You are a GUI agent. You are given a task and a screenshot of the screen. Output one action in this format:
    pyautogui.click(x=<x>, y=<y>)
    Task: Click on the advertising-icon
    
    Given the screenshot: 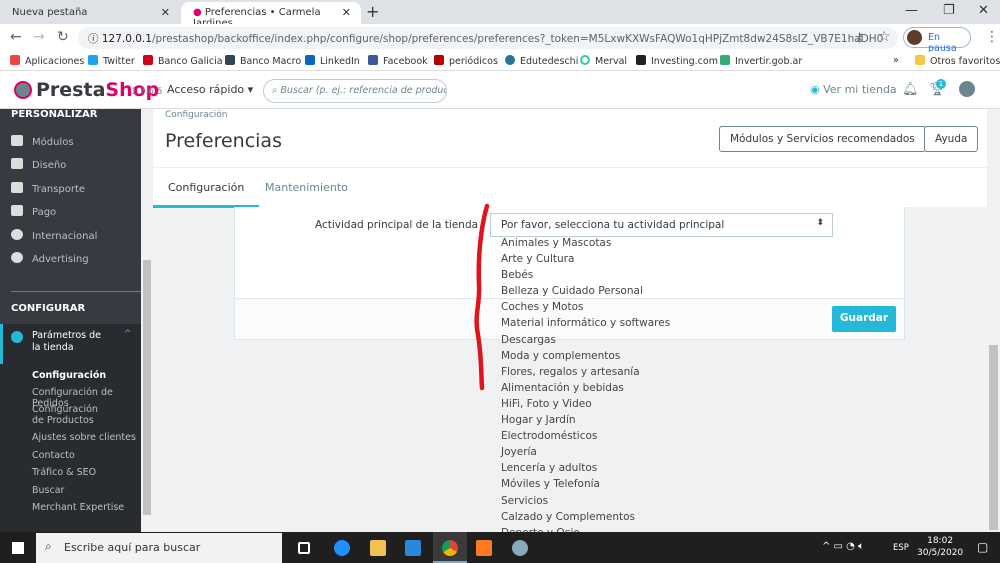 What is the action you would take?
    pyautogui.click(x=17, y=257)
    